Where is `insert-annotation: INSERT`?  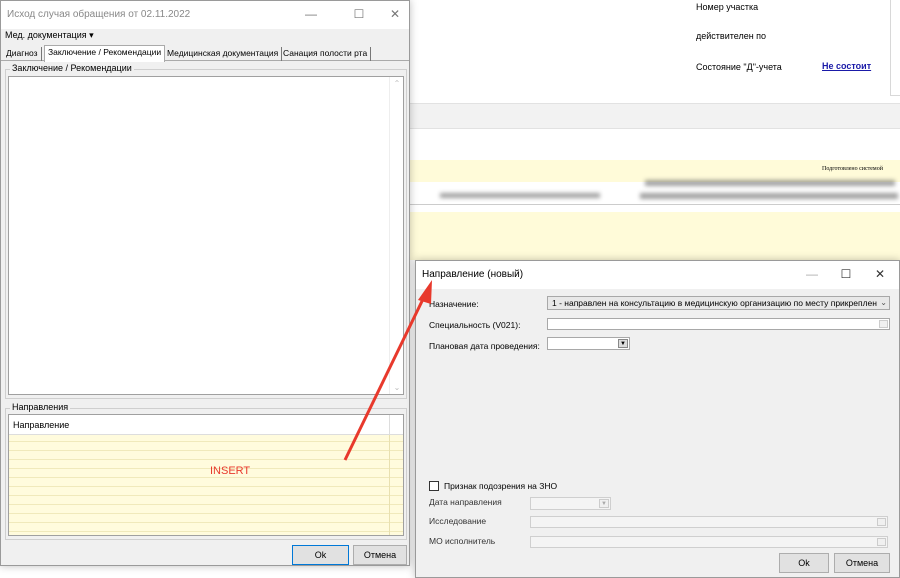 insert-annotation: INSERT is located at coordinates (230, 471).